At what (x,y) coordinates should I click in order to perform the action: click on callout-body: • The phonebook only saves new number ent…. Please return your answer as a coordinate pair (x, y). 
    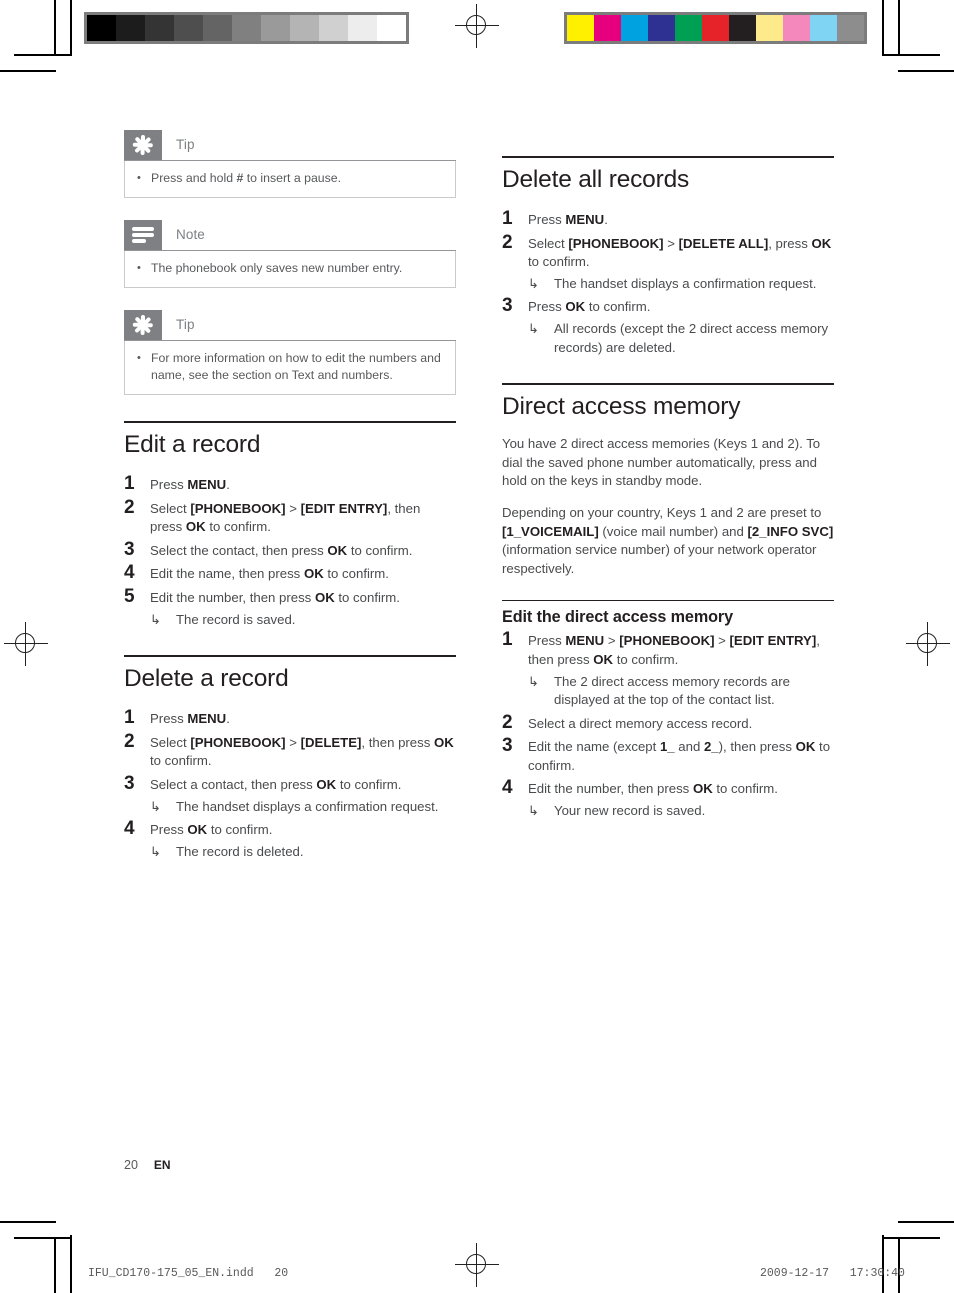
    Looking at the image, I should click on (290, 269).